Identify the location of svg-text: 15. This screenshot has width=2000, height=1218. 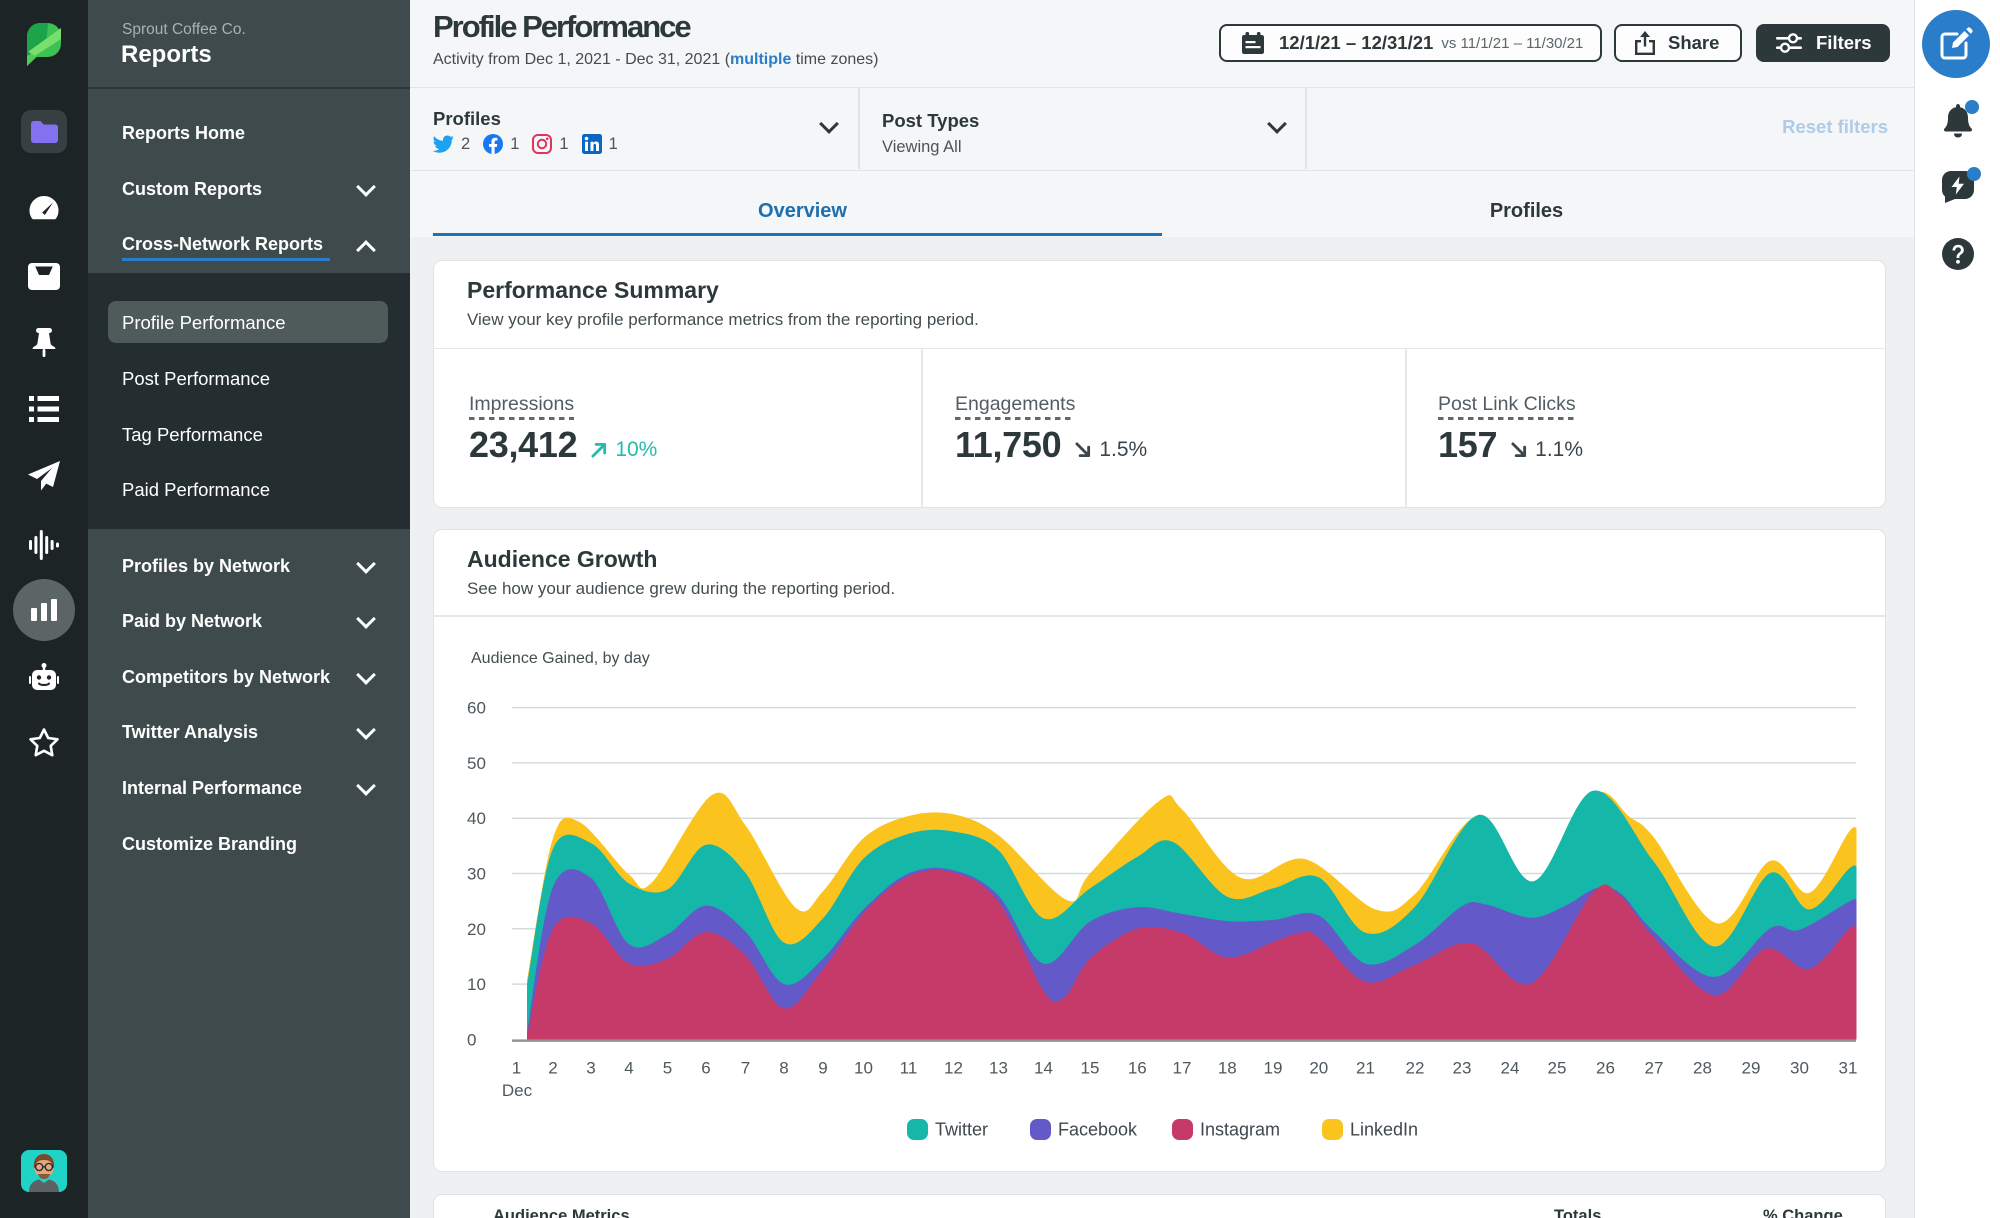
(1090, 1068).